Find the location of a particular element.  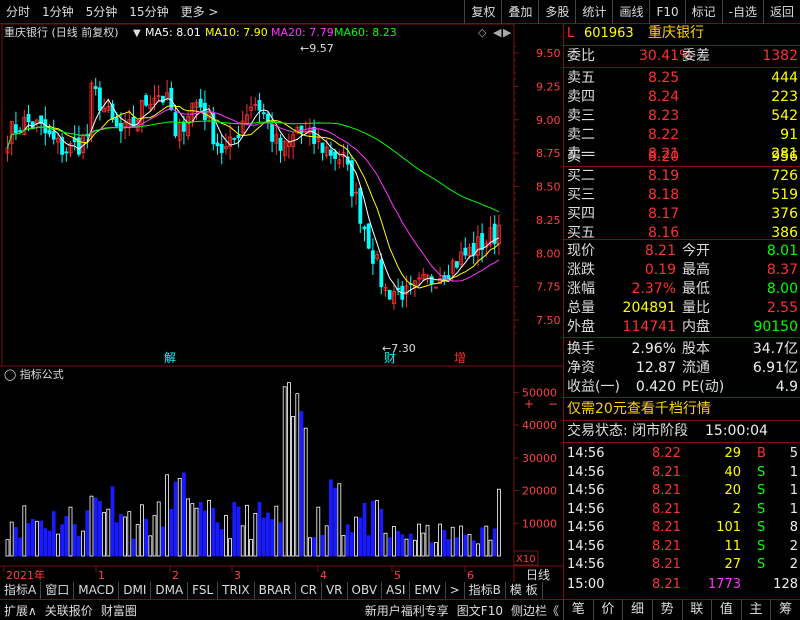

stat-value: 6.91亿 is located at coordinates (775, 368).